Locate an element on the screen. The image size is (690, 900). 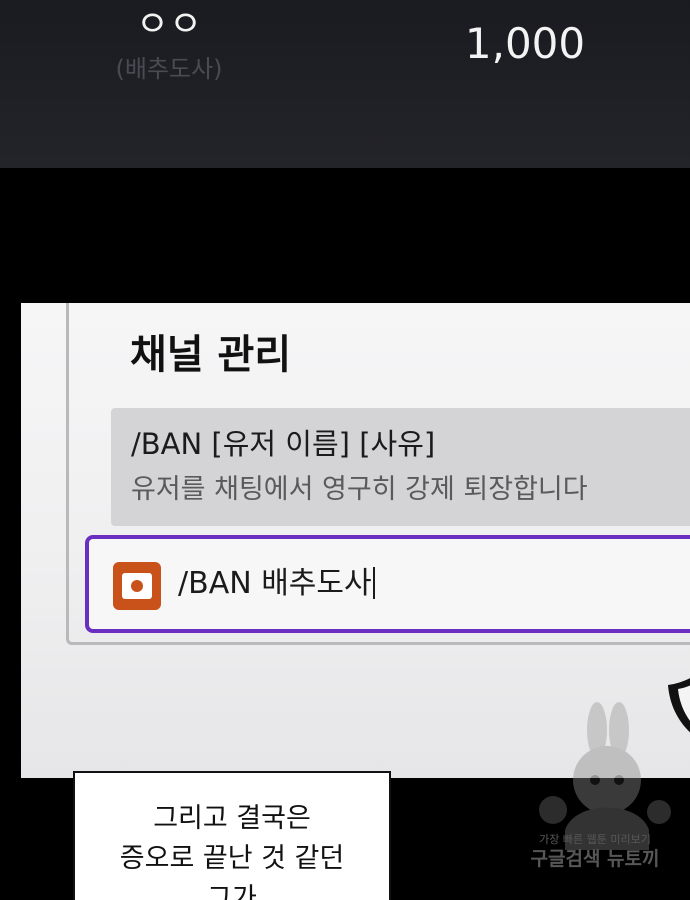
chat-input-text: /BAN 배추도사 is located at coordinates (275, 583).